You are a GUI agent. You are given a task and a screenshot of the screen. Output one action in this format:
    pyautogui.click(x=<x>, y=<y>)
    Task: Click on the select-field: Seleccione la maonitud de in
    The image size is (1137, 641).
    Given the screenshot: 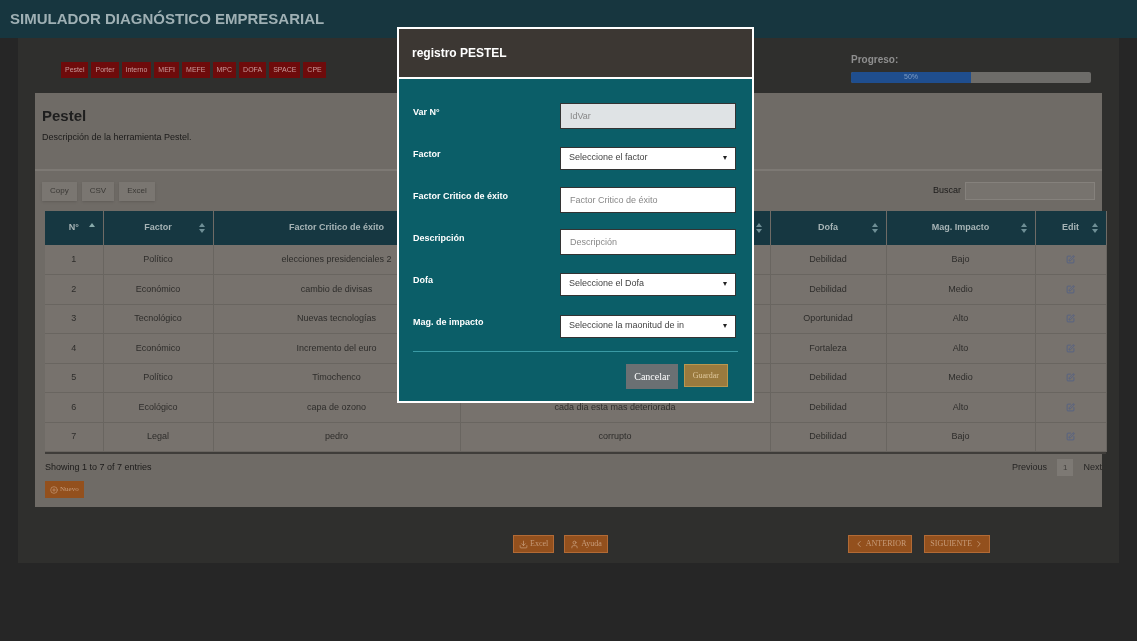 What is the action you would take?
    pyautogui.click(x=648, y=326)
    